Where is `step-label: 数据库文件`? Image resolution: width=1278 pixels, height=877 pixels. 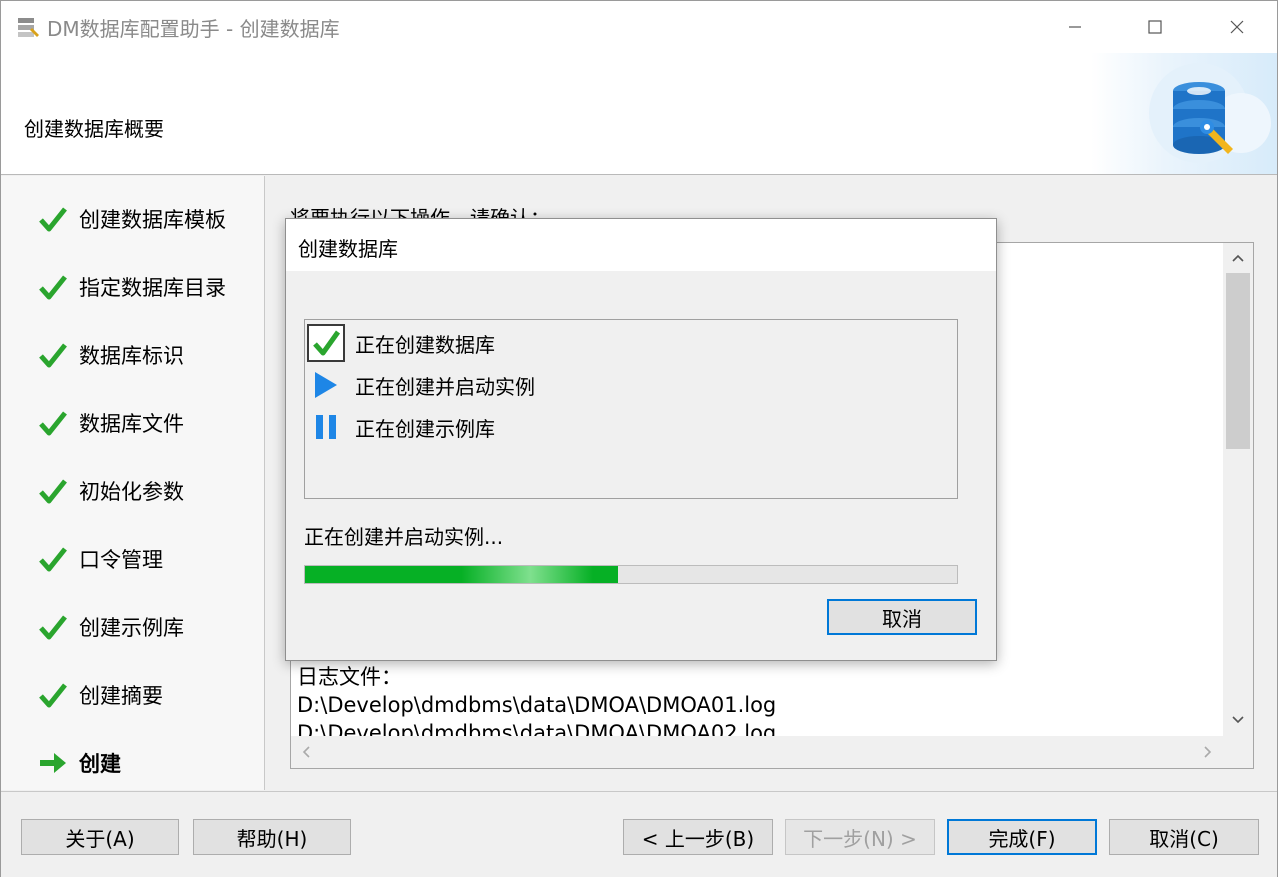
step-label: 数据库文件 is located at coordinates (131, 424).